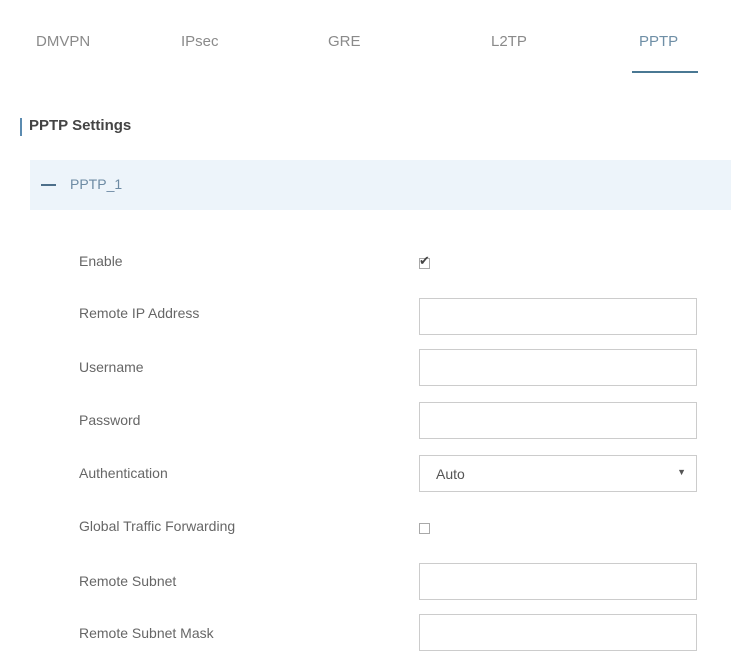  Describe the element at coordinates (558, 316) in the screenshot. I see `remote-ip-input` at that location.